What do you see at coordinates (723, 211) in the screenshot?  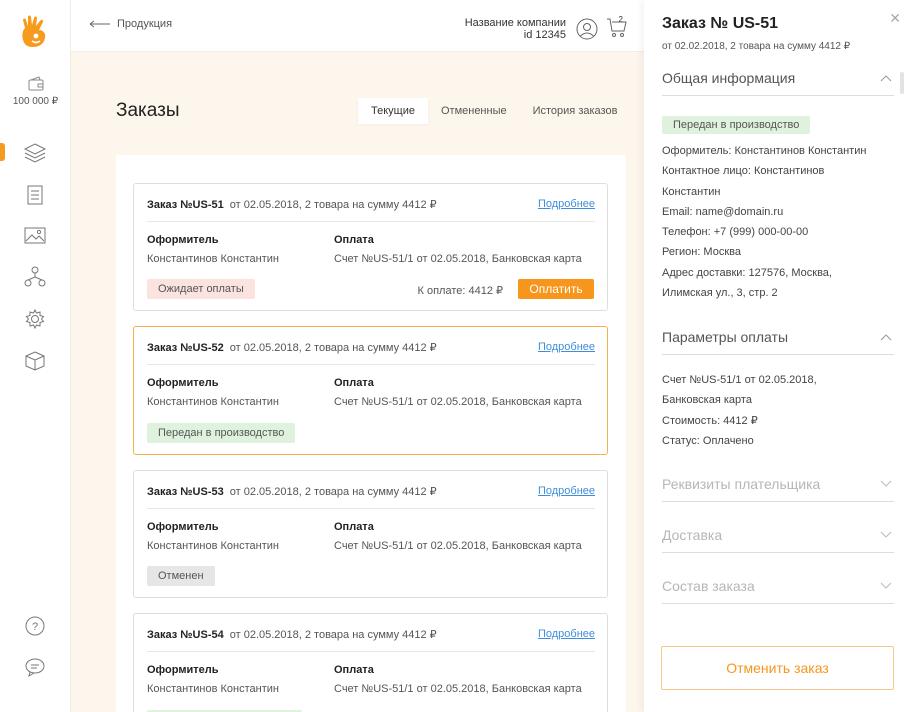 I see `info-line: Email: name@domain.ru` at bounding box center [723, 211].